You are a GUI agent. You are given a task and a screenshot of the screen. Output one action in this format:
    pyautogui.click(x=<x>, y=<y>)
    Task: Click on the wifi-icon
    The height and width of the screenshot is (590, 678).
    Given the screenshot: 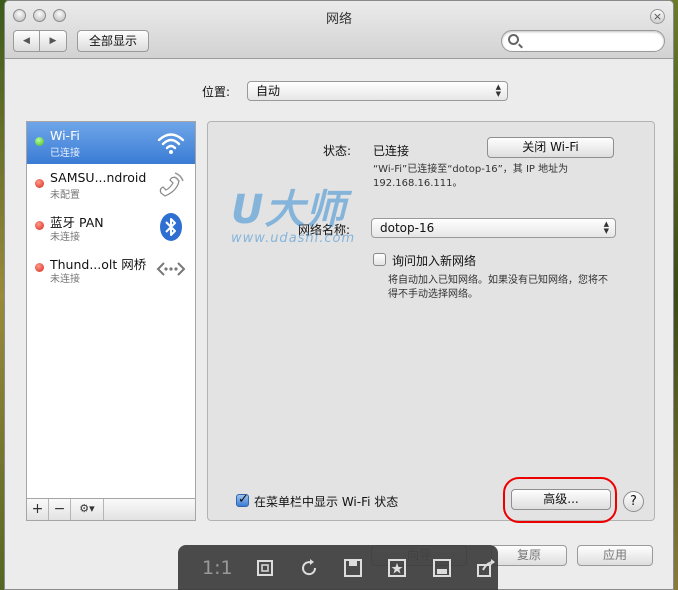 What is the action you would take?
    pyautogui.click(x=171, y=143)
    